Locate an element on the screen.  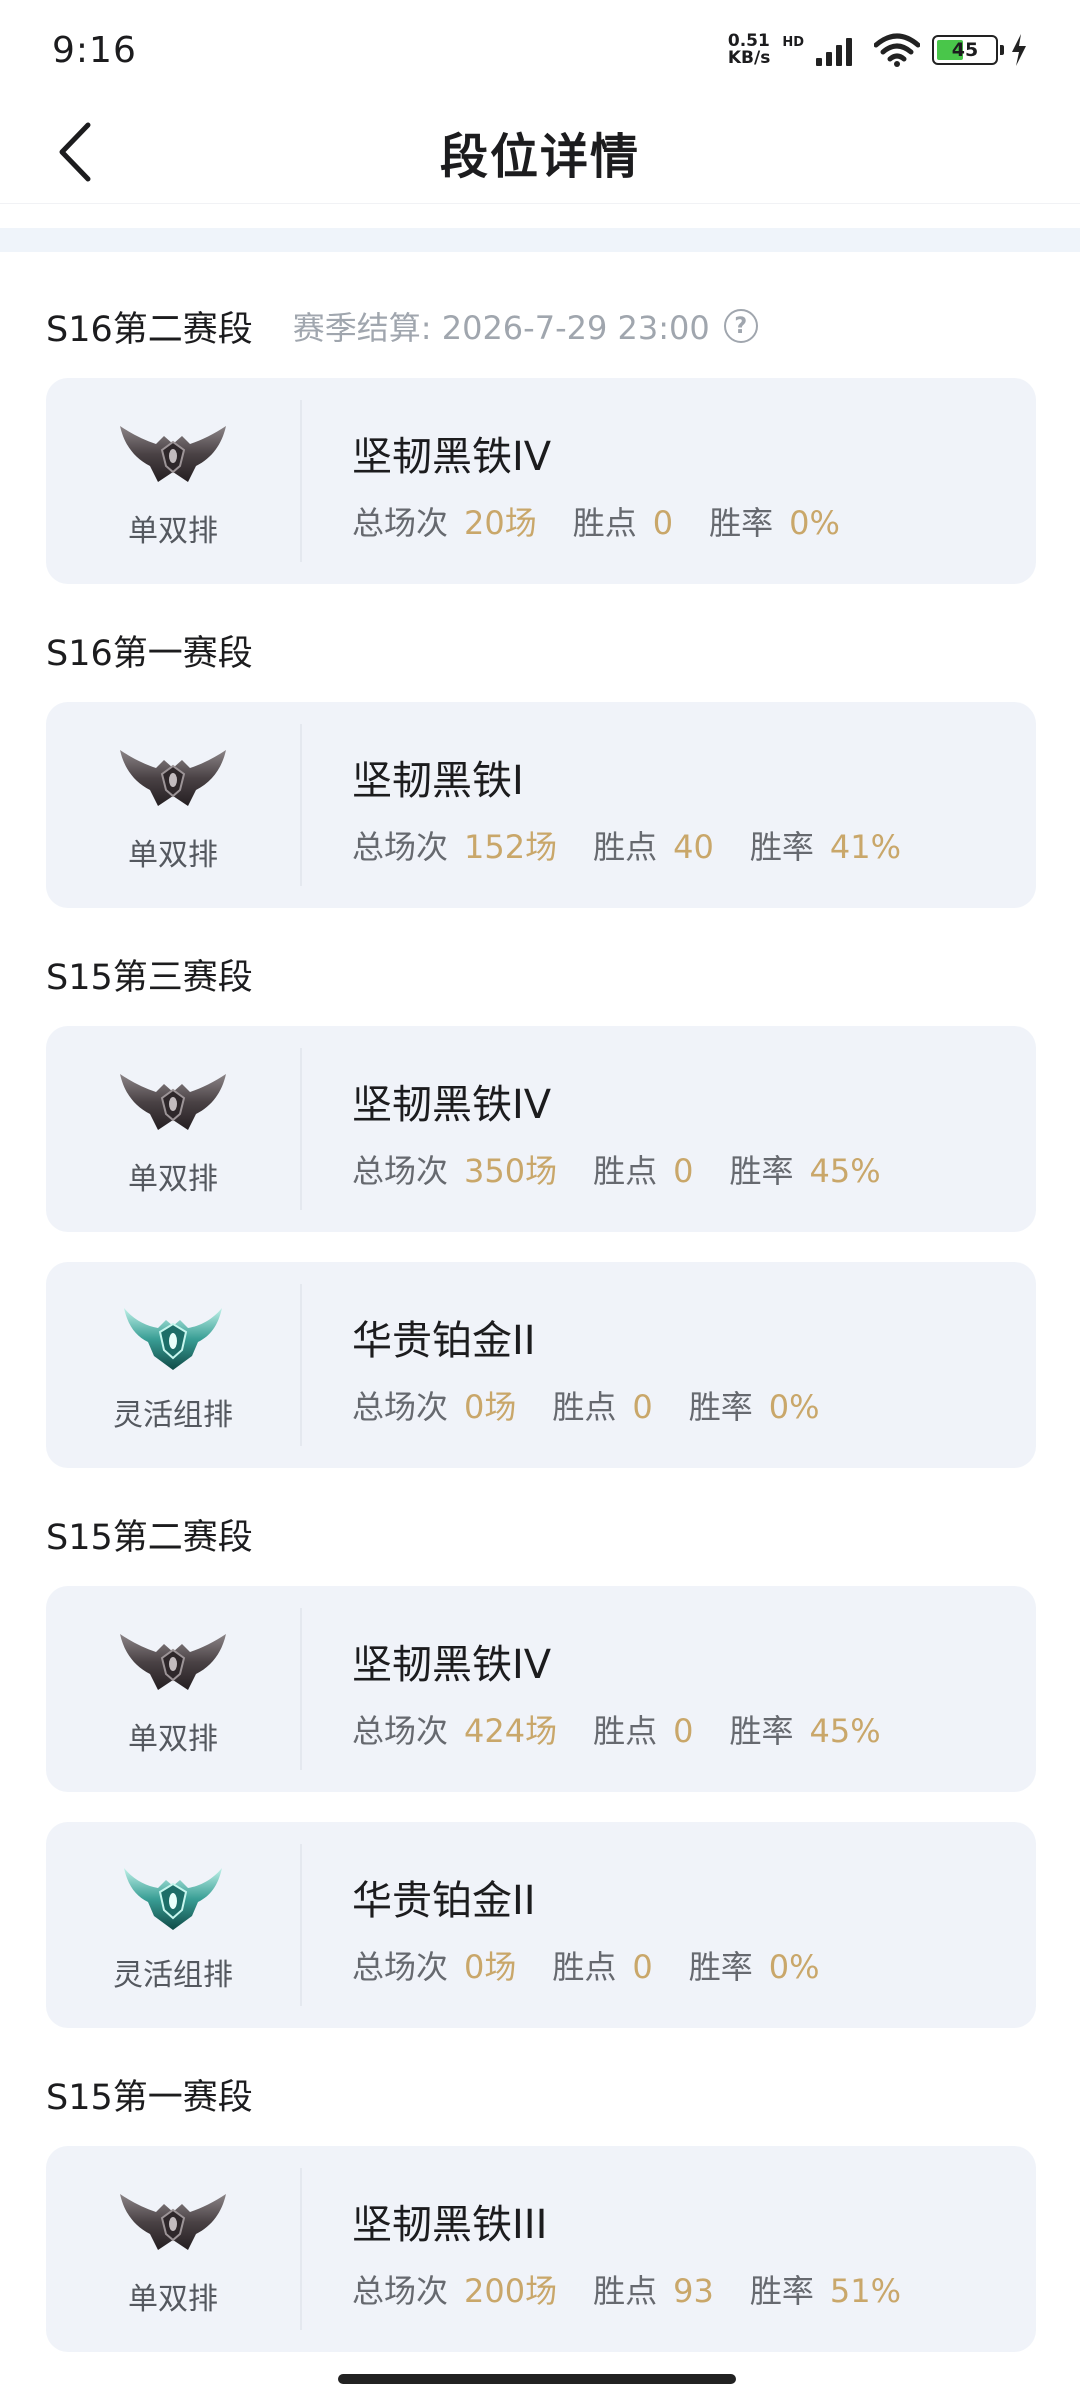
section-header: S16第一赛段 is located at coordinates (149, 650).